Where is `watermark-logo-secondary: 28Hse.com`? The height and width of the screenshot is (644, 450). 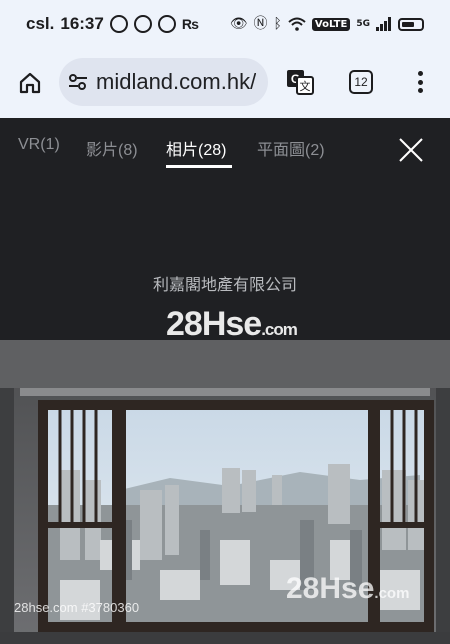 watermark-logo-secondary: 28Hse.com is located at coordinates (347, 589).